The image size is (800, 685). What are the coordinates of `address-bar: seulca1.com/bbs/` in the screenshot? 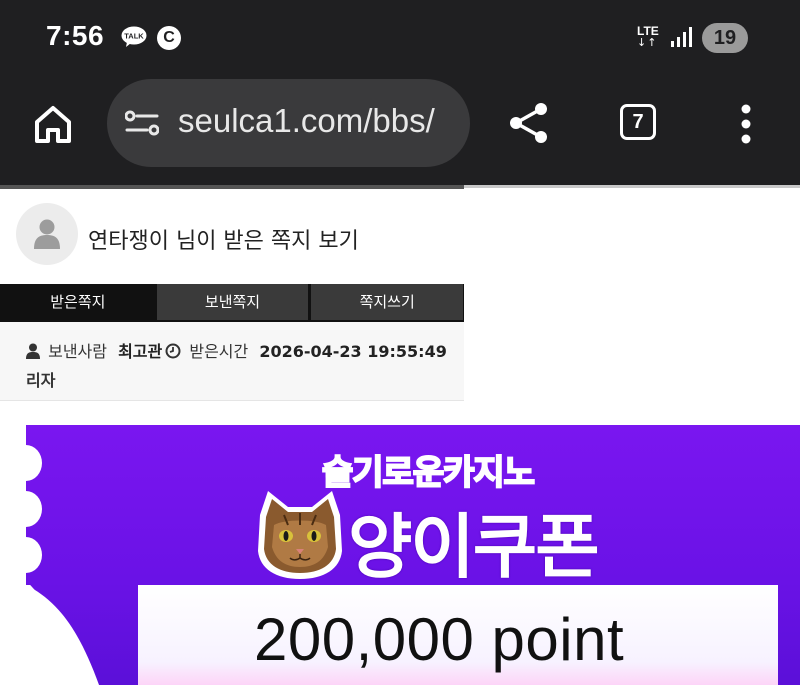 It's located at (288, 123).